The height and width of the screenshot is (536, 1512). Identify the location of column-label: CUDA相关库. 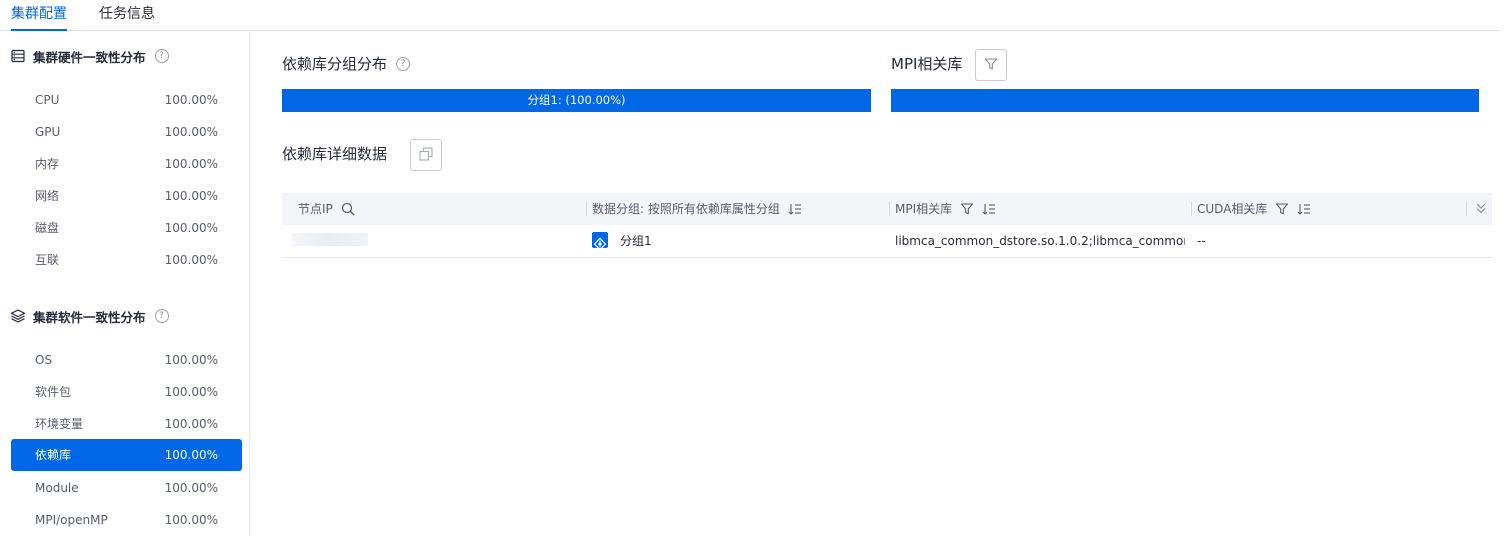
(1232, 209).